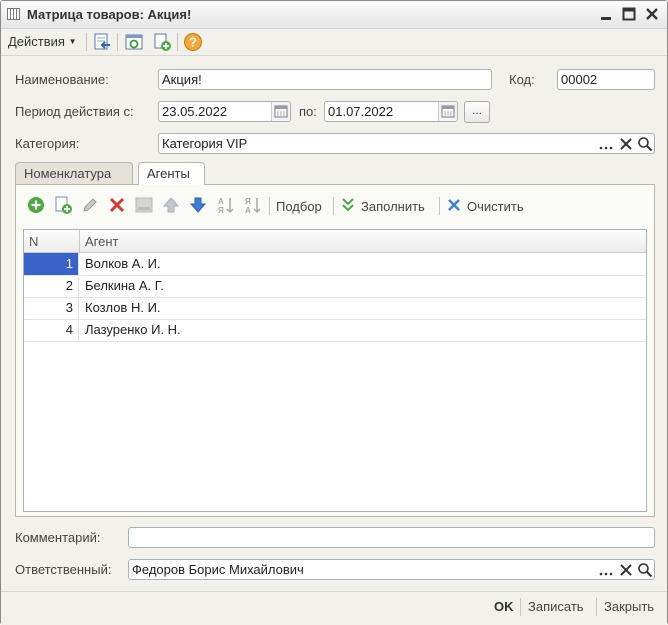 The image size is (668, 625). I want to click on table-row: 4 Лазуренко И. Н., so click(335, 330).